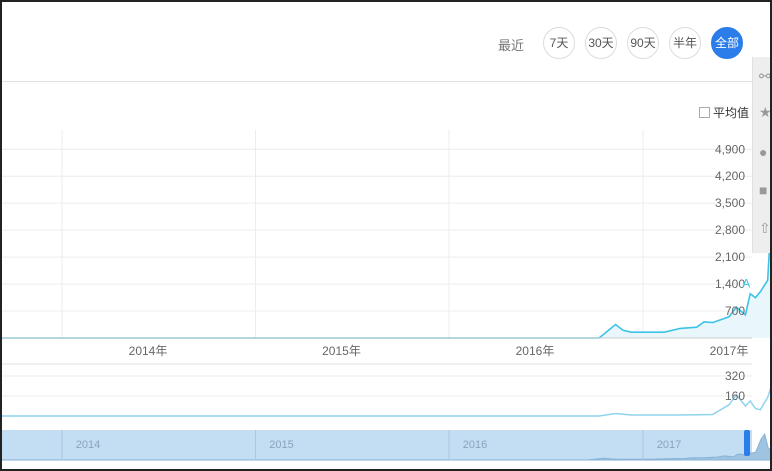  What do you see at coordinates (765, 228) in the screenshot?
I see `top-icon: ⇧` at bounding box center [765, 228].